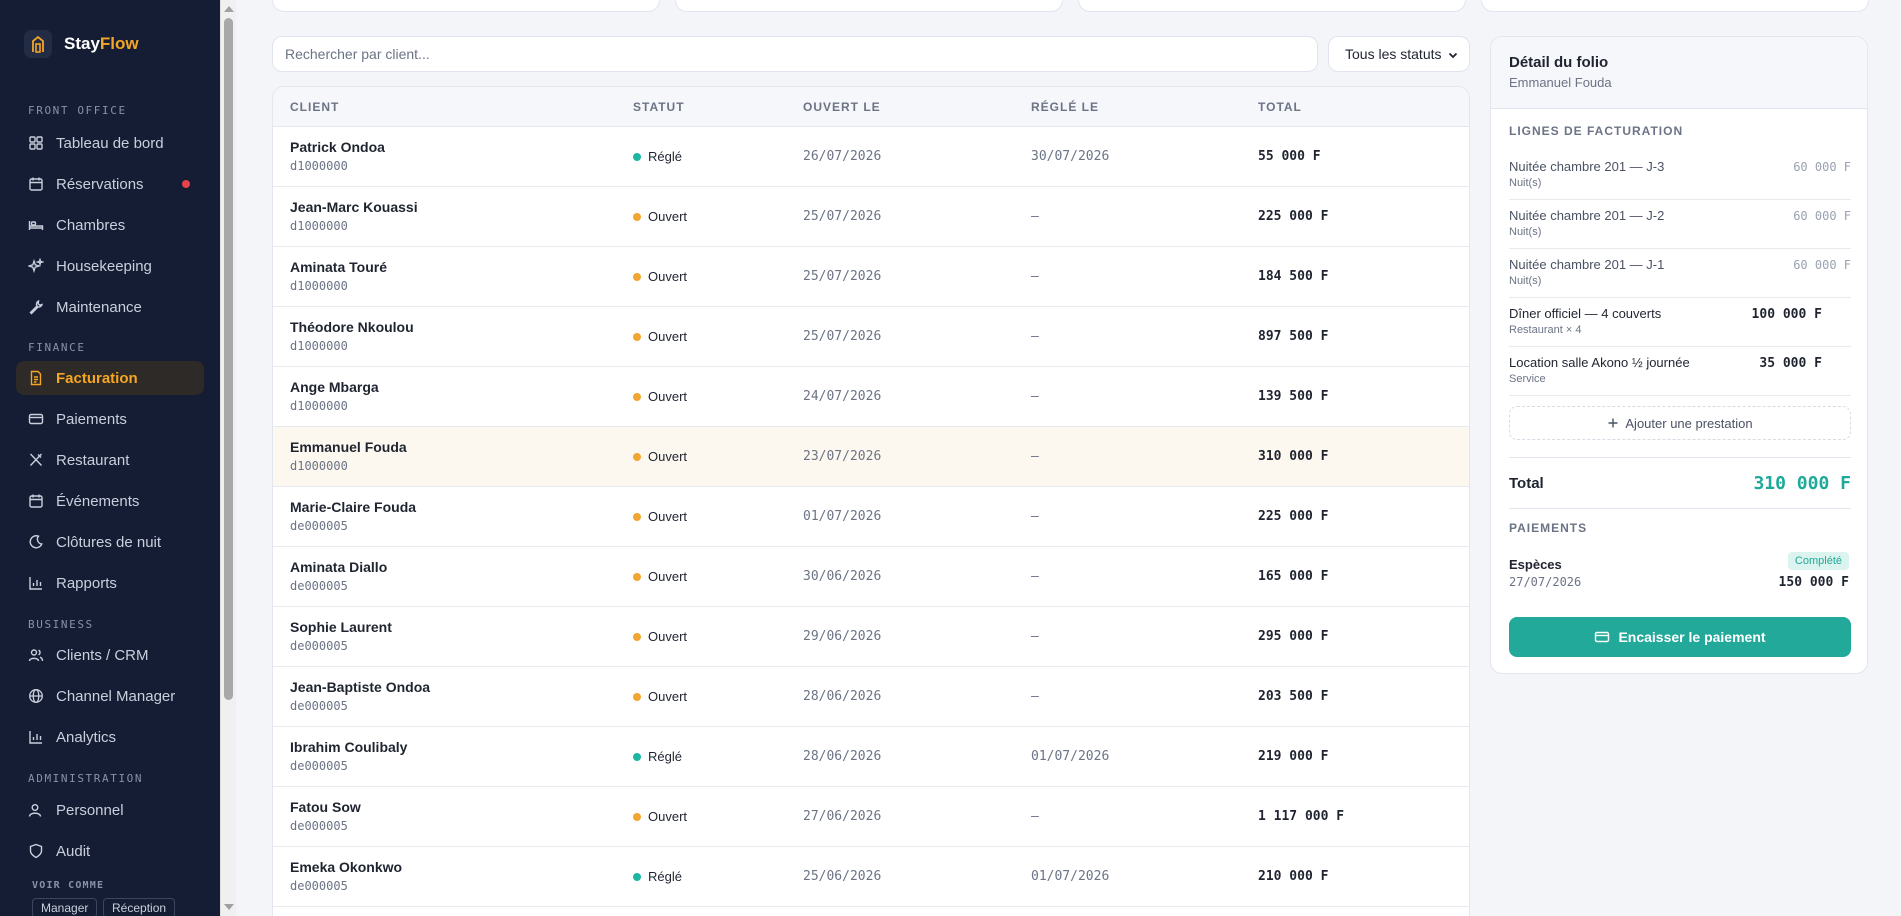  Describe the element at coordinates (36, 184) in the screenshot. I see `calendar-icon` at that location.